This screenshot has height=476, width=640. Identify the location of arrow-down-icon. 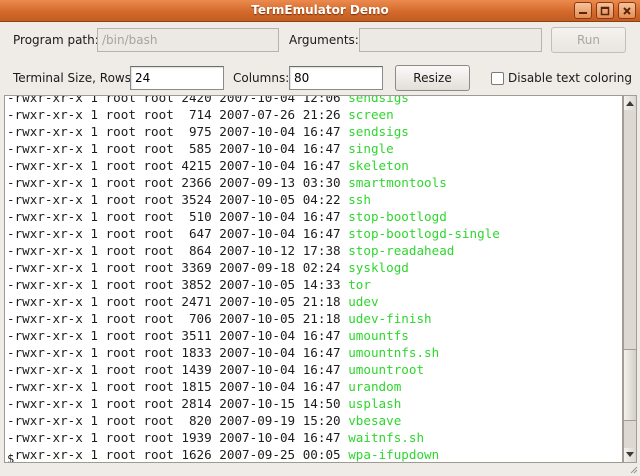
(630, 454).